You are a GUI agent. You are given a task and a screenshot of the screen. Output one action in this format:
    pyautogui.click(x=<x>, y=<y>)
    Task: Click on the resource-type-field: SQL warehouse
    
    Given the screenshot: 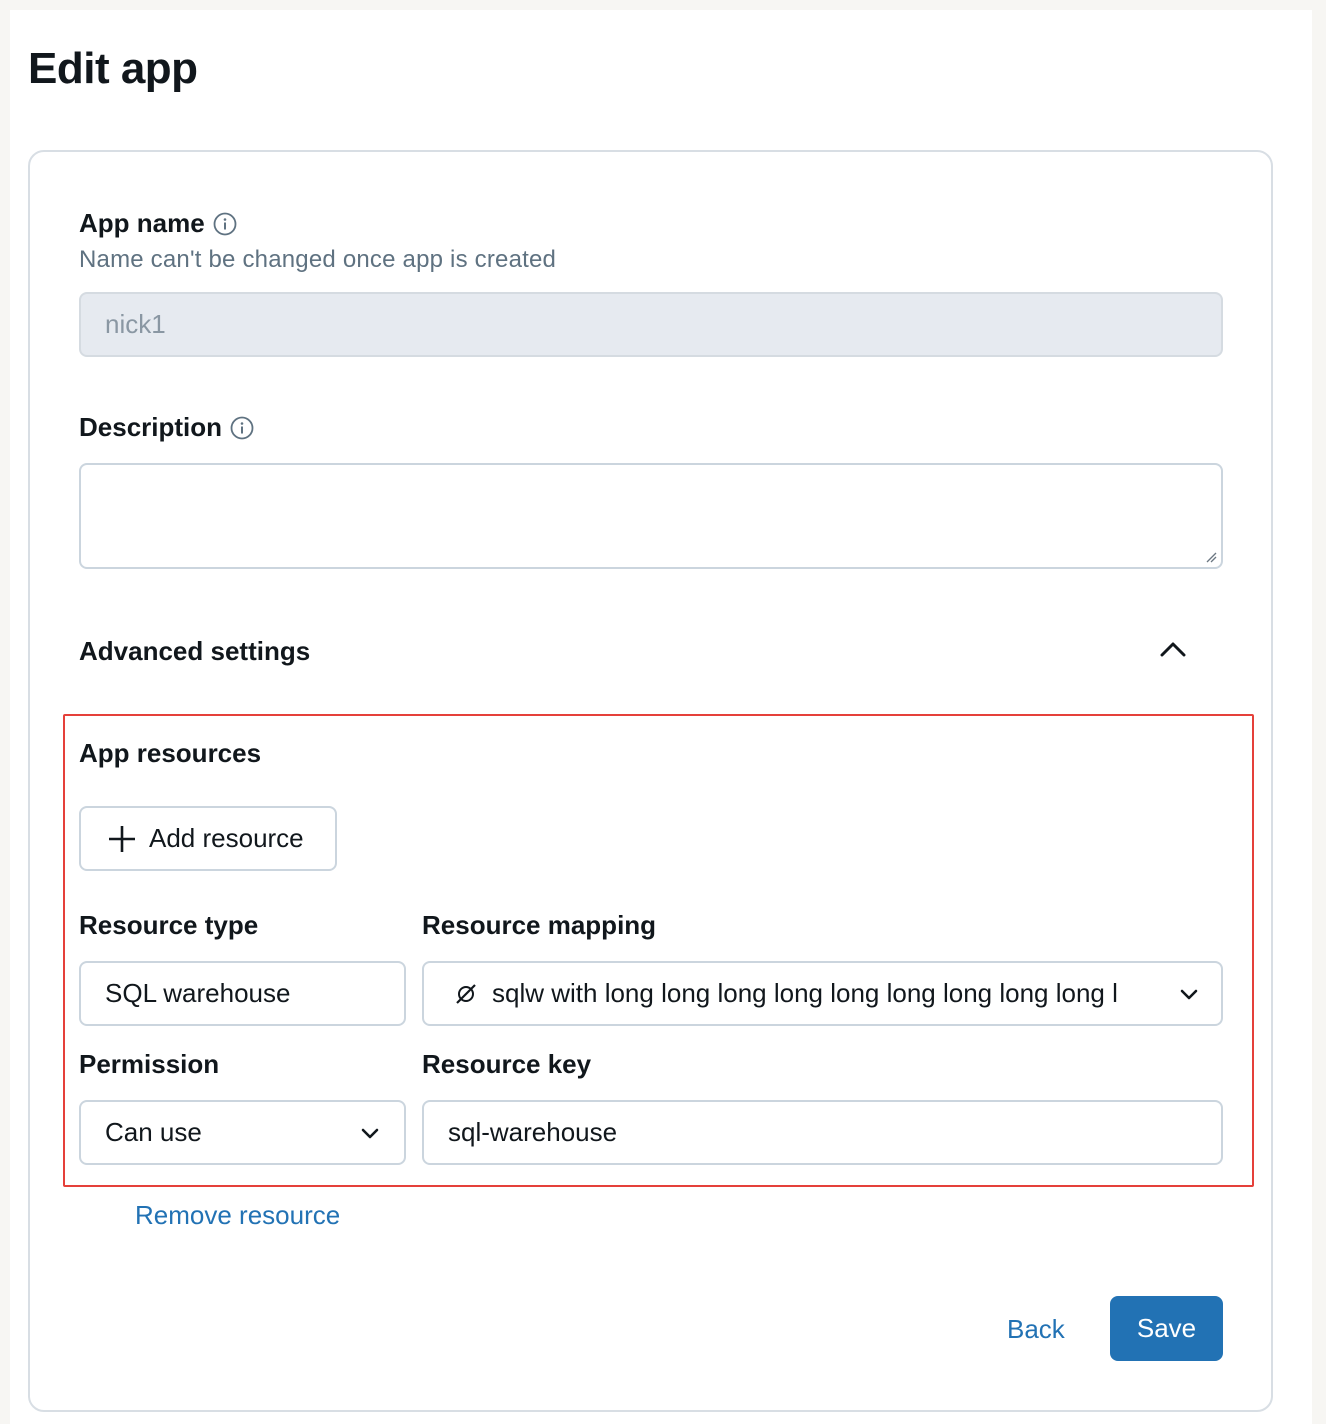 What is the action you would take?
    pyautogui.click(x=242, y=993)
    